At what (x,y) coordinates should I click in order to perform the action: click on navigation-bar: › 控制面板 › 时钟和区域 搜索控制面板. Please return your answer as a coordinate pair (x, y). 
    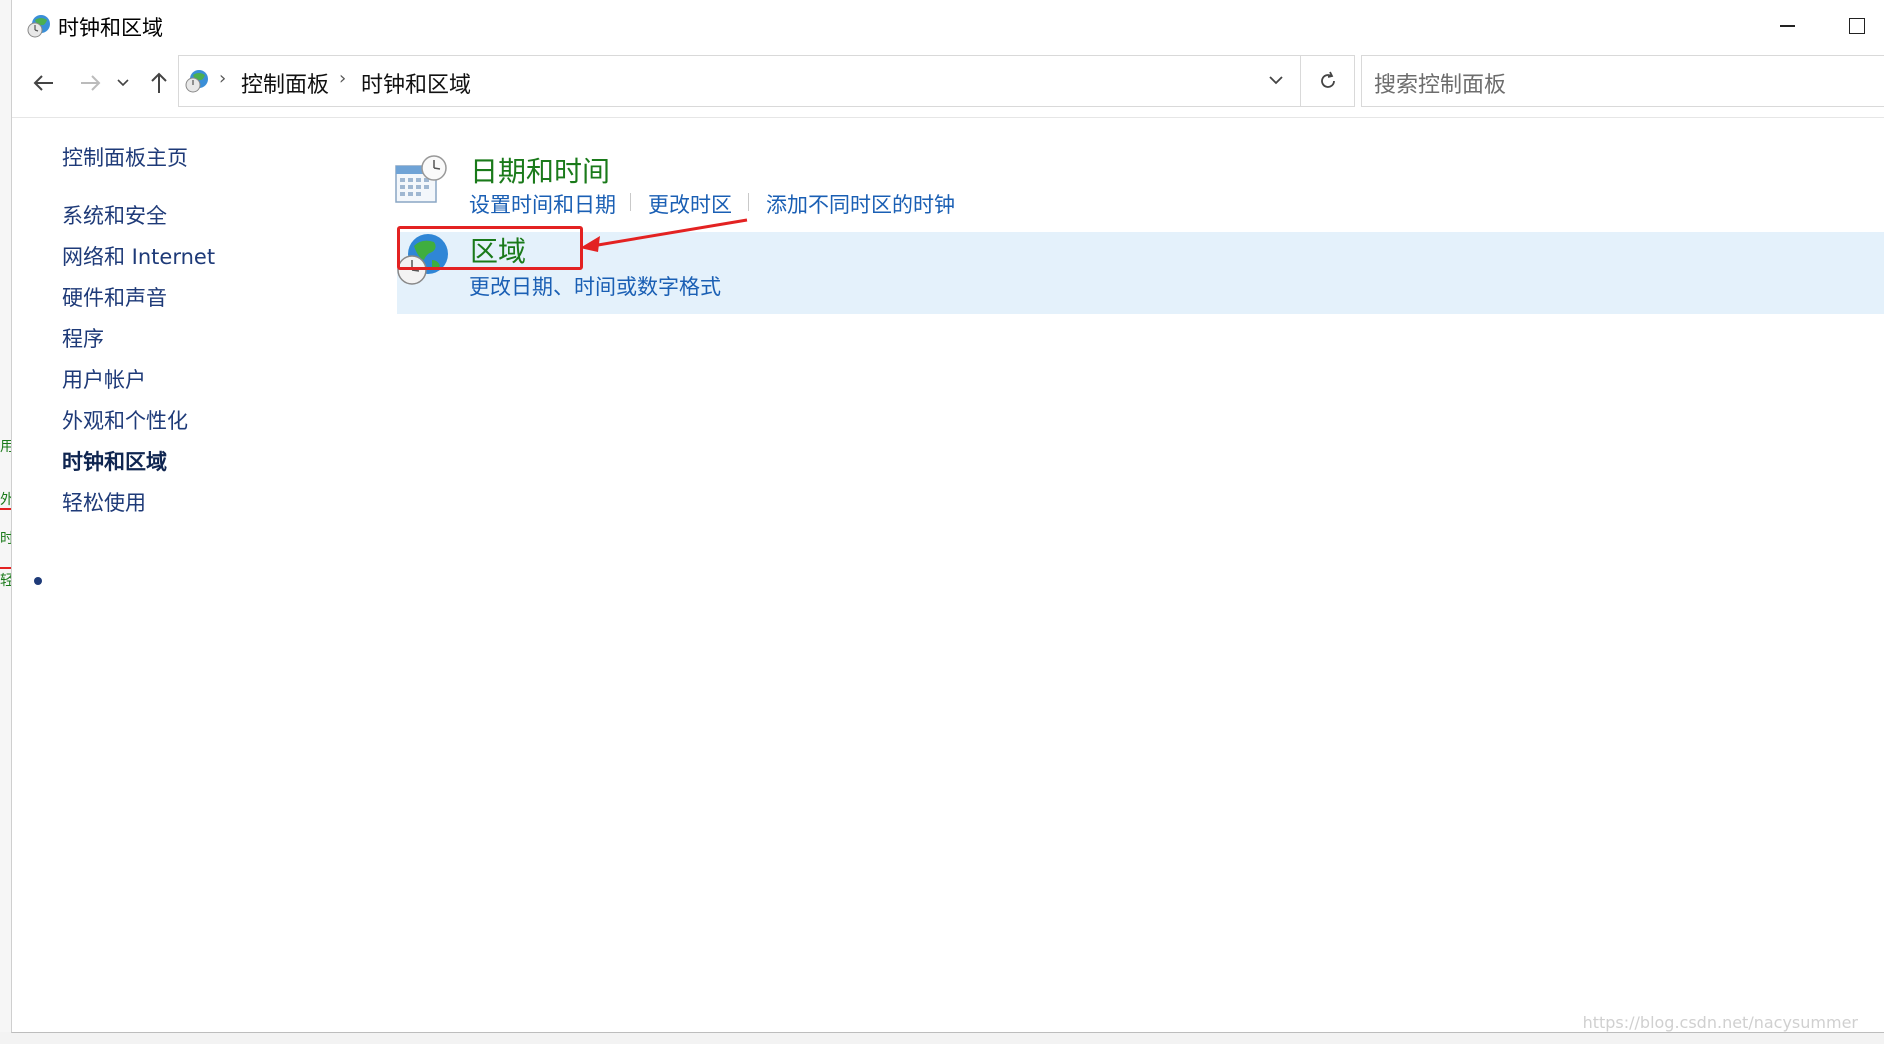
    Looking at the image, I should click on (948, 83).